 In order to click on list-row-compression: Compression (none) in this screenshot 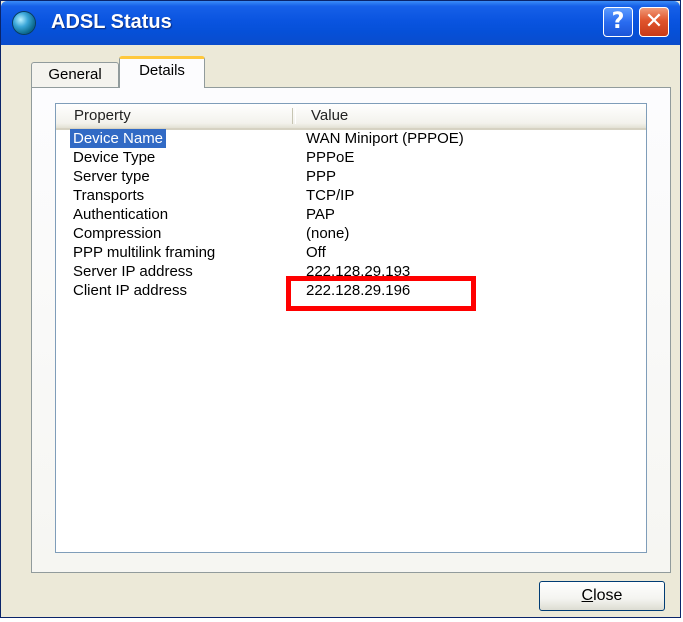, I will do `click(351, 233)`.